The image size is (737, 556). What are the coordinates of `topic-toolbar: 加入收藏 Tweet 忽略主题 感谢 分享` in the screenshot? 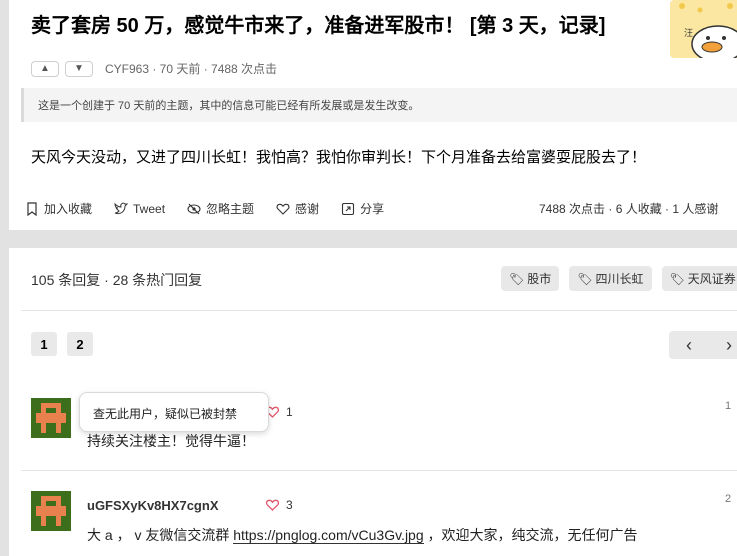 It's located at (204, 208).